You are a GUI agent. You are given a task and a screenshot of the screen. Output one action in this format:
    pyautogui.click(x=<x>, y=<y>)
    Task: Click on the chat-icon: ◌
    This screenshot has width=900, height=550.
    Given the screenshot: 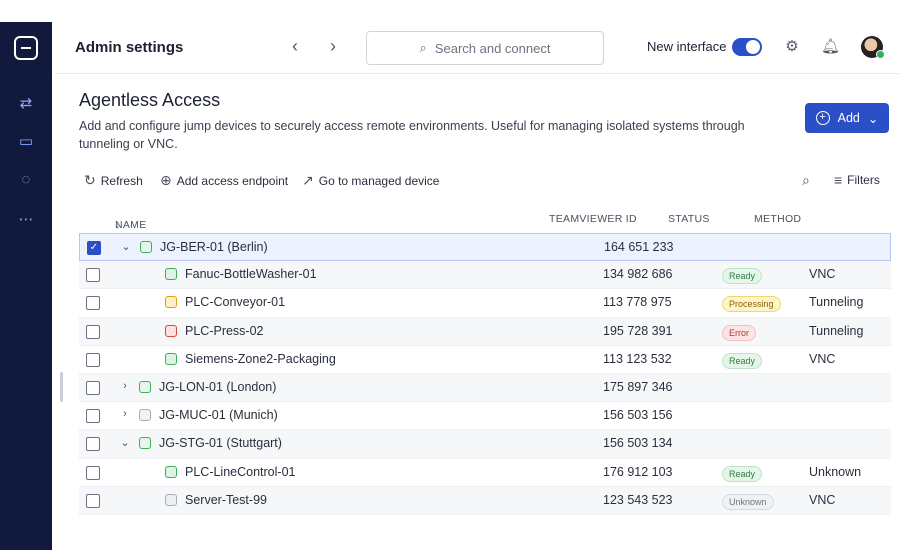 What is the action you would take?
    pyautogui.click(x=26, y=179)
    